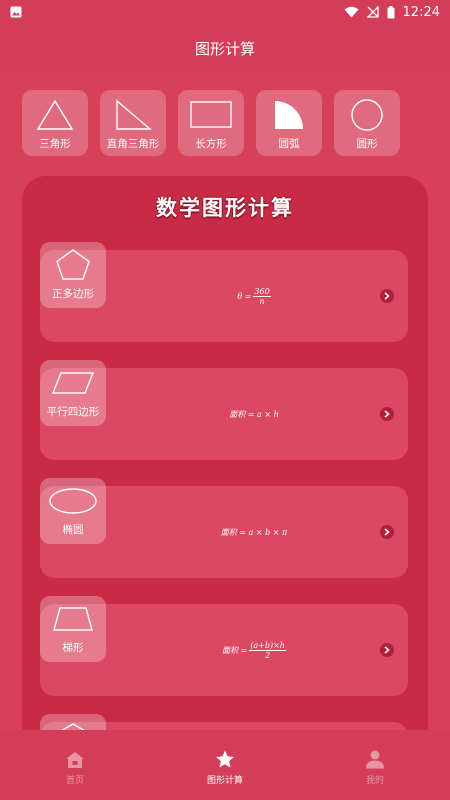 Image resolution: width=450 pixels, height=800 pixels. What do you see at coordinates (367, 144) in the screenshot?
I see `shape-tab-label: 圆形` at bounding box center [367, 144].